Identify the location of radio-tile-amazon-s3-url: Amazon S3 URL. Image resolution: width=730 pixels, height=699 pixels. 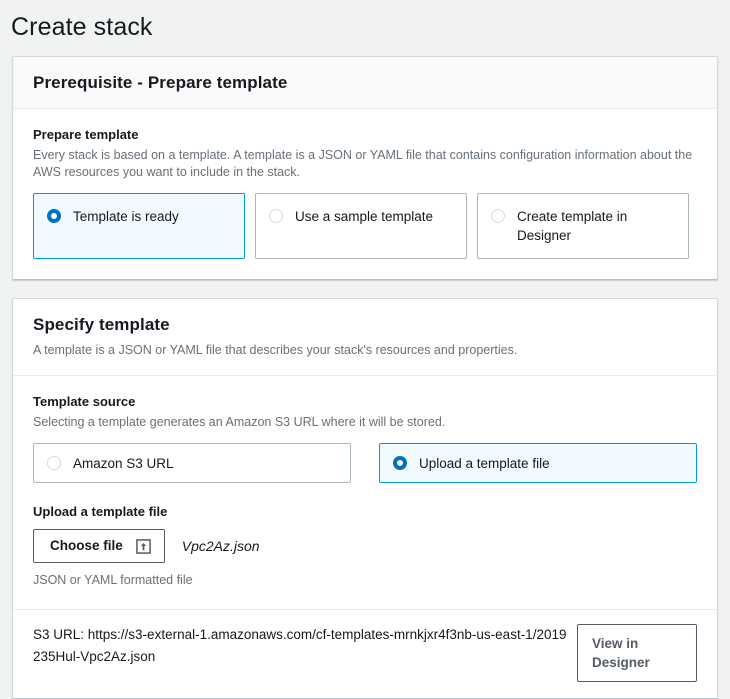
(192, 463).